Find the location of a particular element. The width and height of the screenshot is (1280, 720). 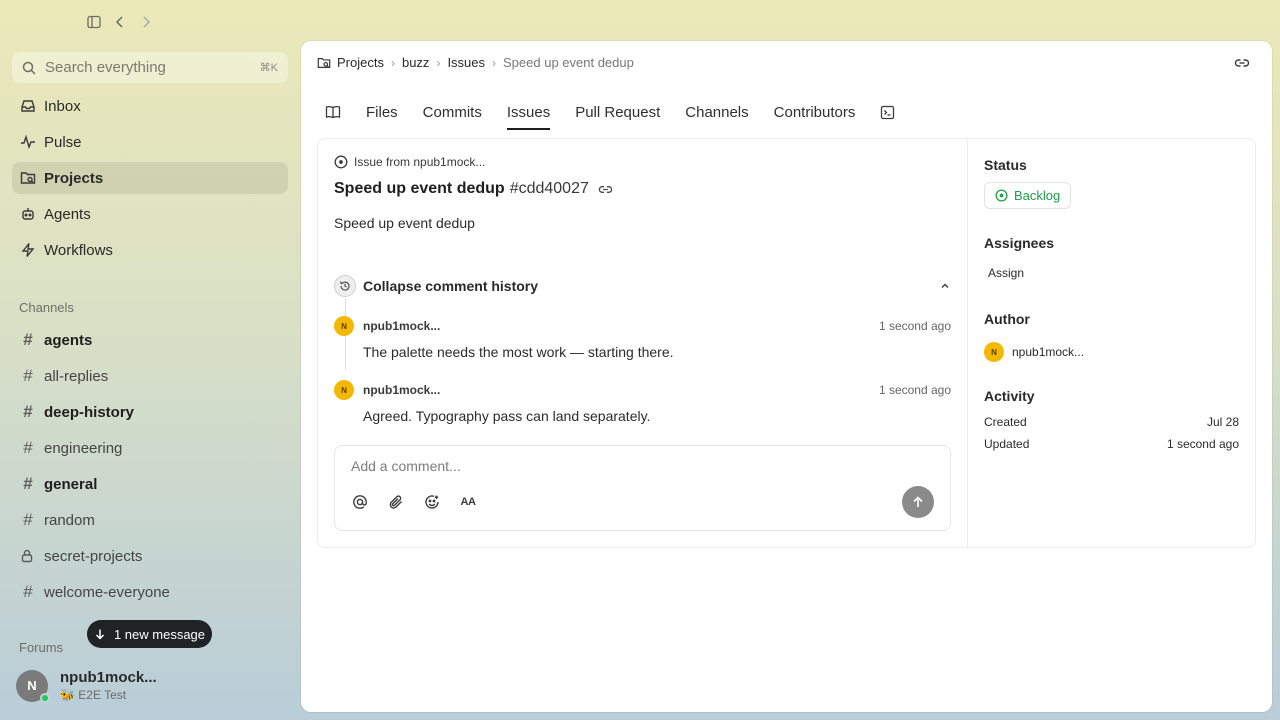

sidebar-item-label: Workflows is located at coordinates (78, 250).